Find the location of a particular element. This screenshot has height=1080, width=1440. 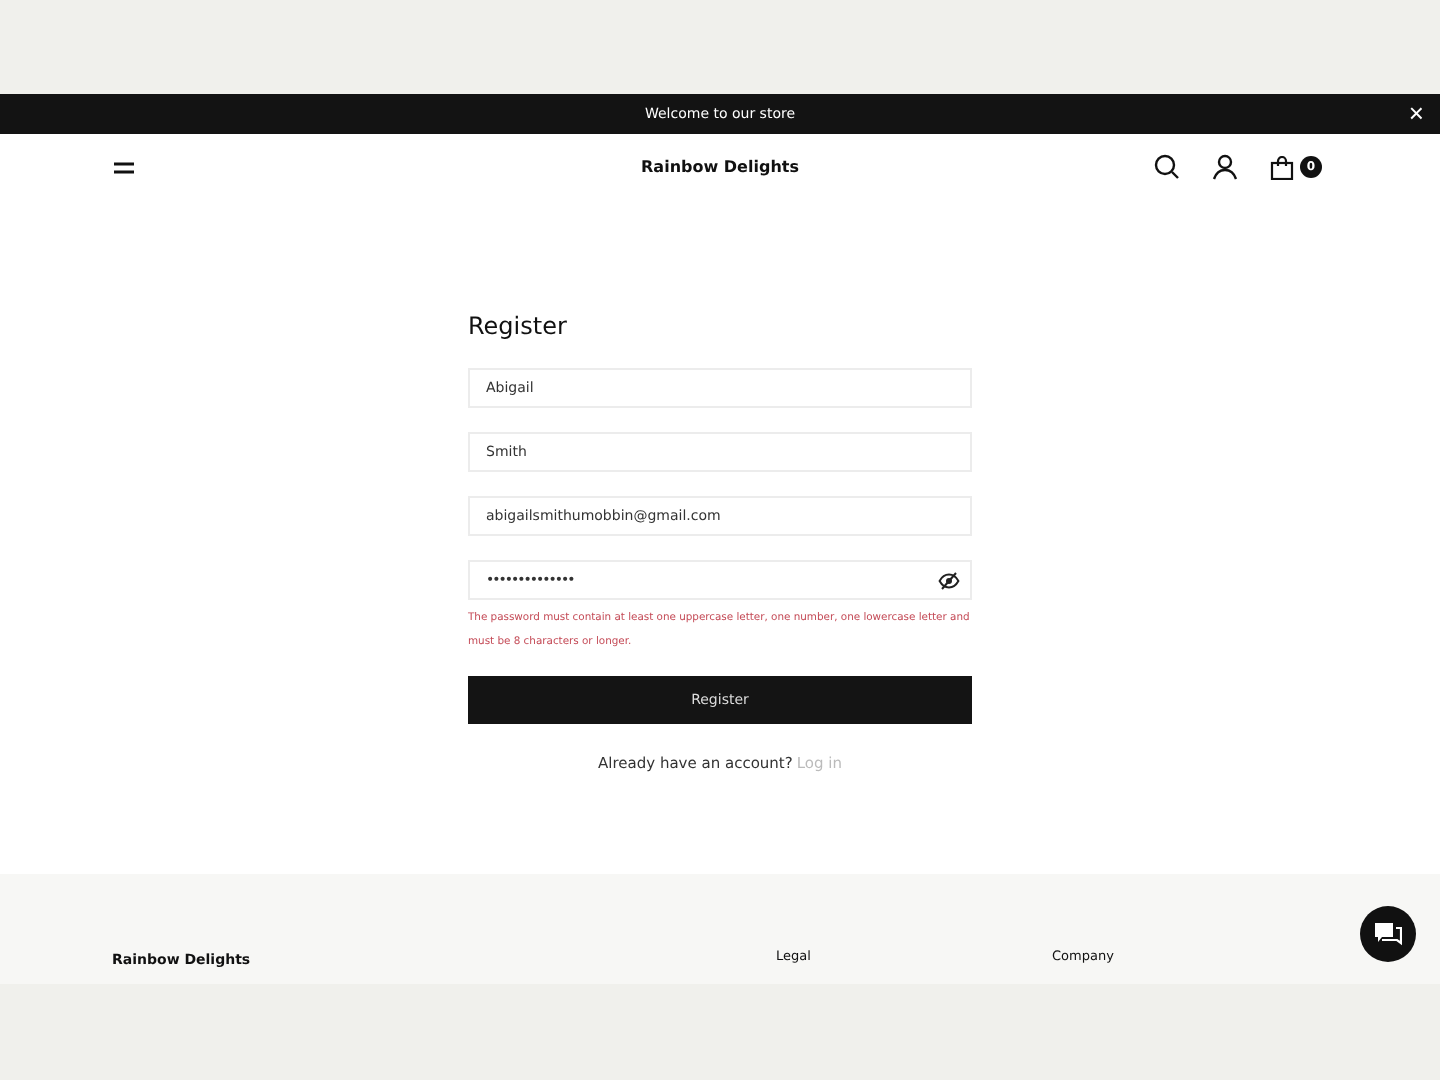

chat-button is located at coordinates (1388, 934).